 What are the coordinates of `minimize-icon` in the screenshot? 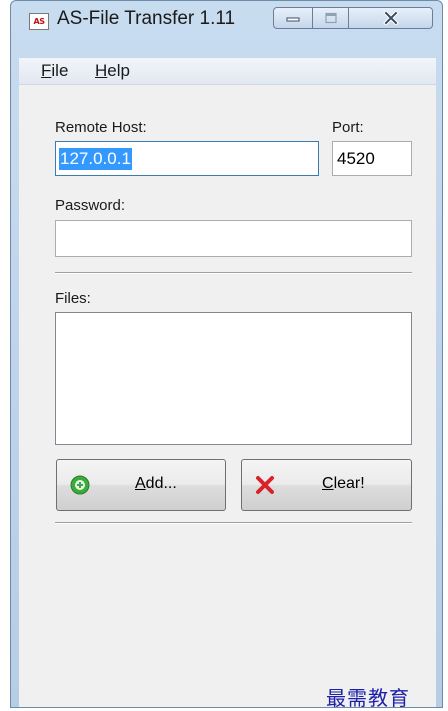 It's located at (293, 19).